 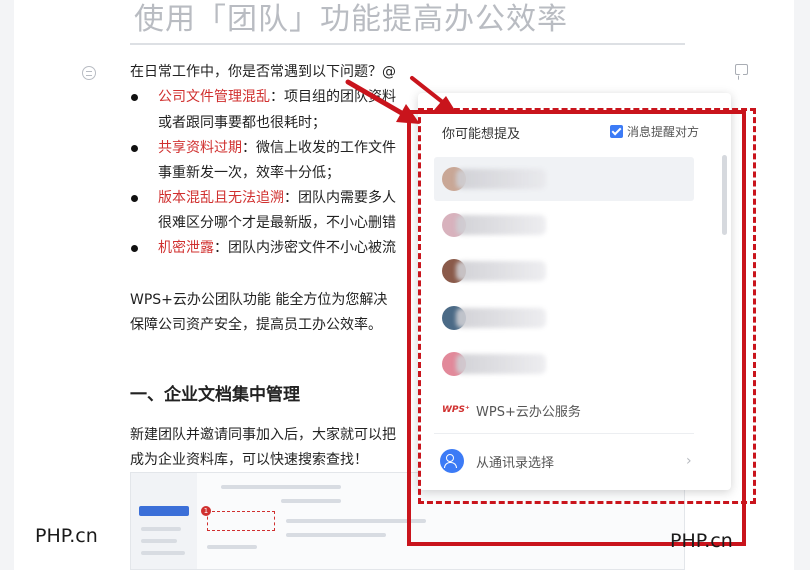 What do you see at coordinates (701, 541) in the screenshot?
I see `watermark-right: PHP.cn` at bounding box center [701, 541].